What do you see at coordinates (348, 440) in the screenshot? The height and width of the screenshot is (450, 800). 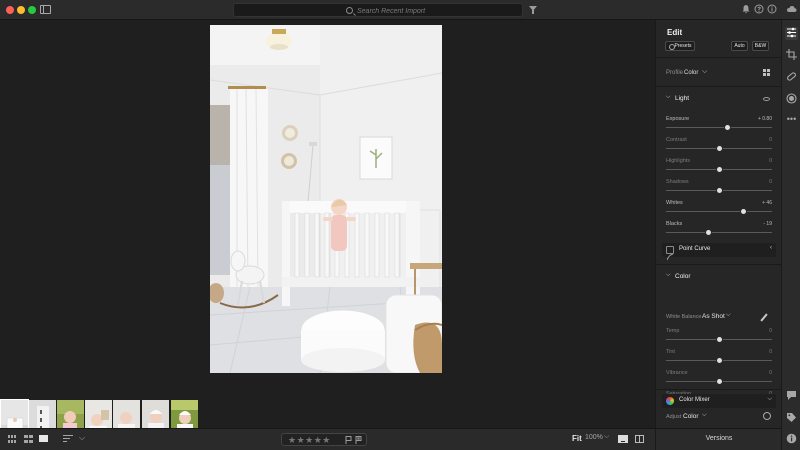 I see `pick-flag-icon` at bounding box center [348, 440].